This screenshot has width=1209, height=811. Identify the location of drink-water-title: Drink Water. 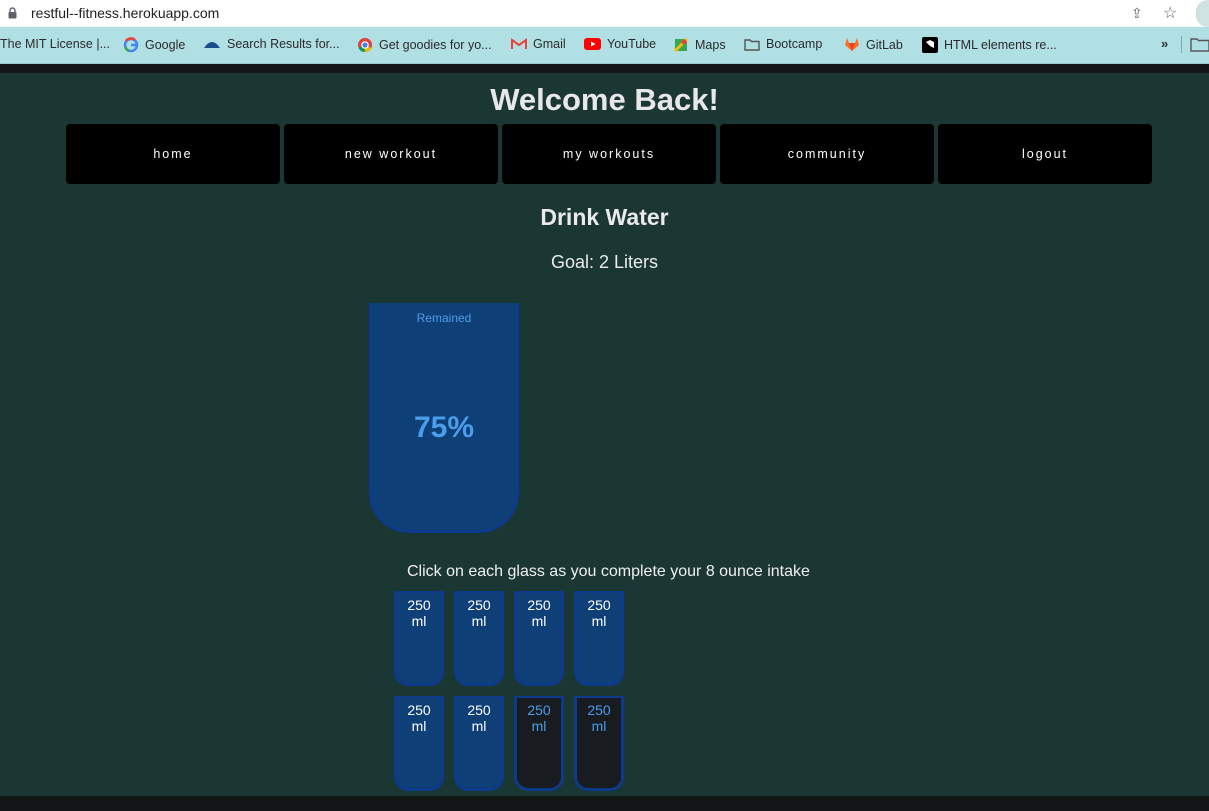
(604, 217).